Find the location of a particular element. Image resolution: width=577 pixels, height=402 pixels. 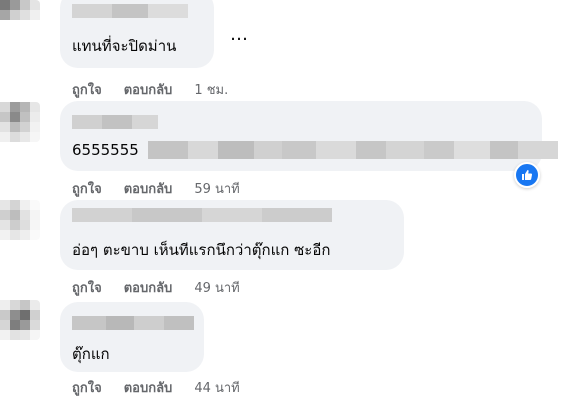

comment-bubble: อ่อๆ ตะขาบ เห็นทีแรกนึกว่าตุ๊กแก ซะอีก is located at coordinates (232, 235).